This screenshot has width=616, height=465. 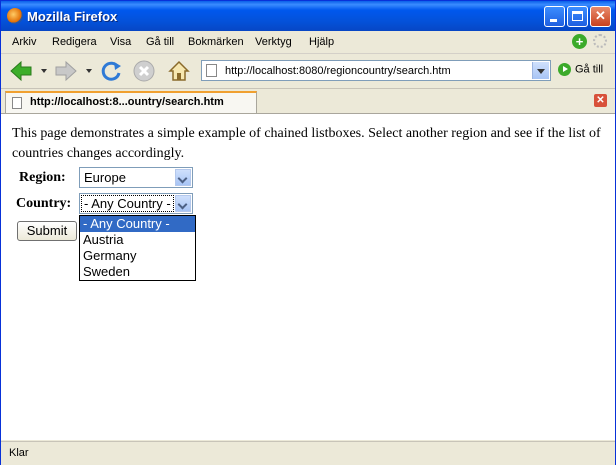 What do you see at coordinates (553, 20) in the screenshot?
I see `minimize-icon` at bounding box center [553, 20].